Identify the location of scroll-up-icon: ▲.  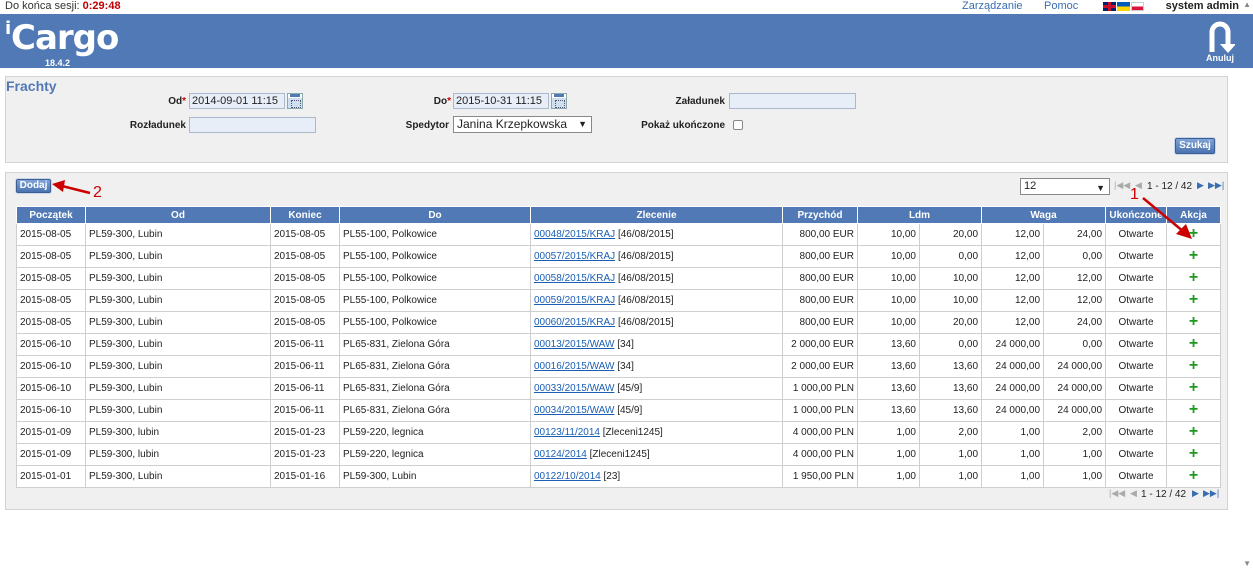
(1247, 4).